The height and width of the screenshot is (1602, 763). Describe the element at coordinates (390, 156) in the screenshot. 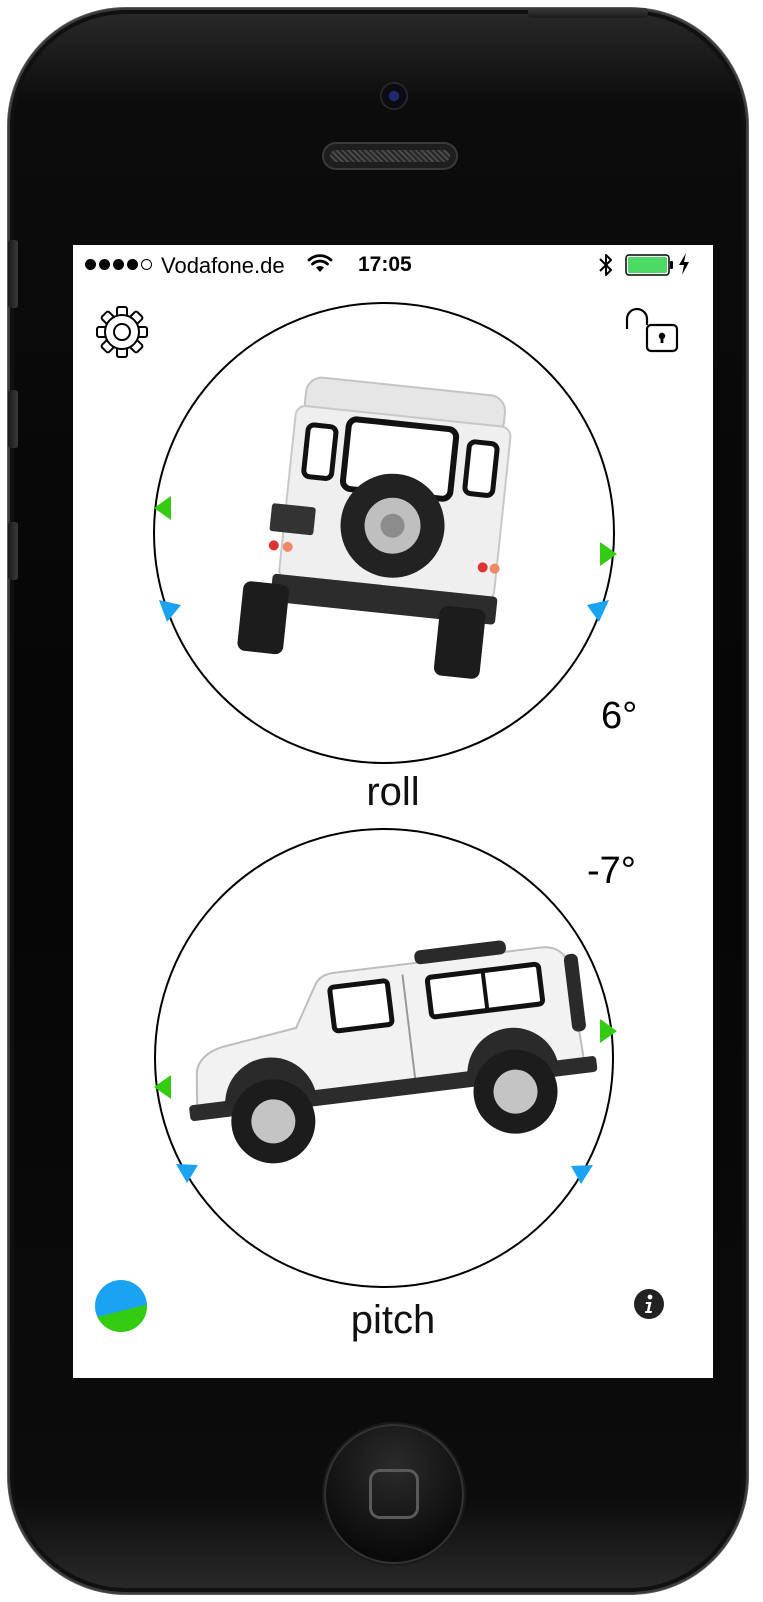

I see `earpiece-speaker` at that location.